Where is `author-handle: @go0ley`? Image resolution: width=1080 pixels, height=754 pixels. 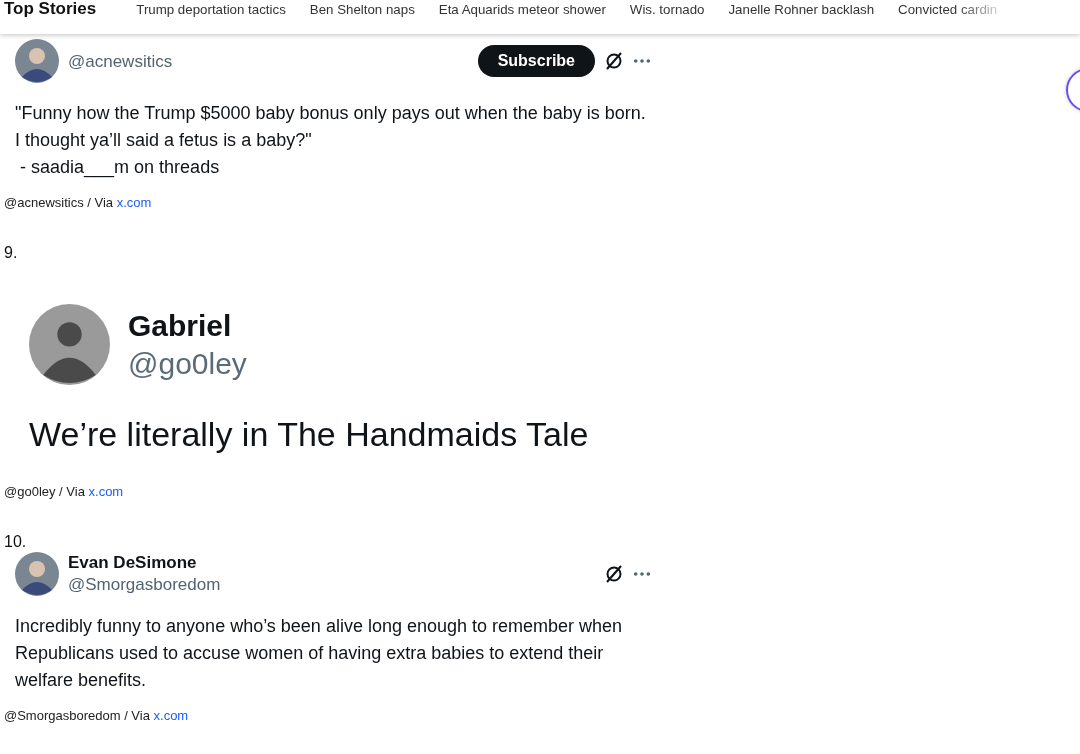 author-handle: @go0ley is located at coordinates (188, 363).